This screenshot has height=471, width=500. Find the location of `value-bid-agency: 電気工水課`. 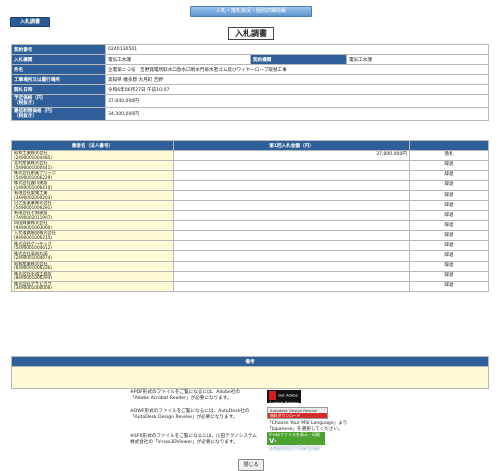

value-bid-agency: 電気工水課 is located at coordinates (178, 59).